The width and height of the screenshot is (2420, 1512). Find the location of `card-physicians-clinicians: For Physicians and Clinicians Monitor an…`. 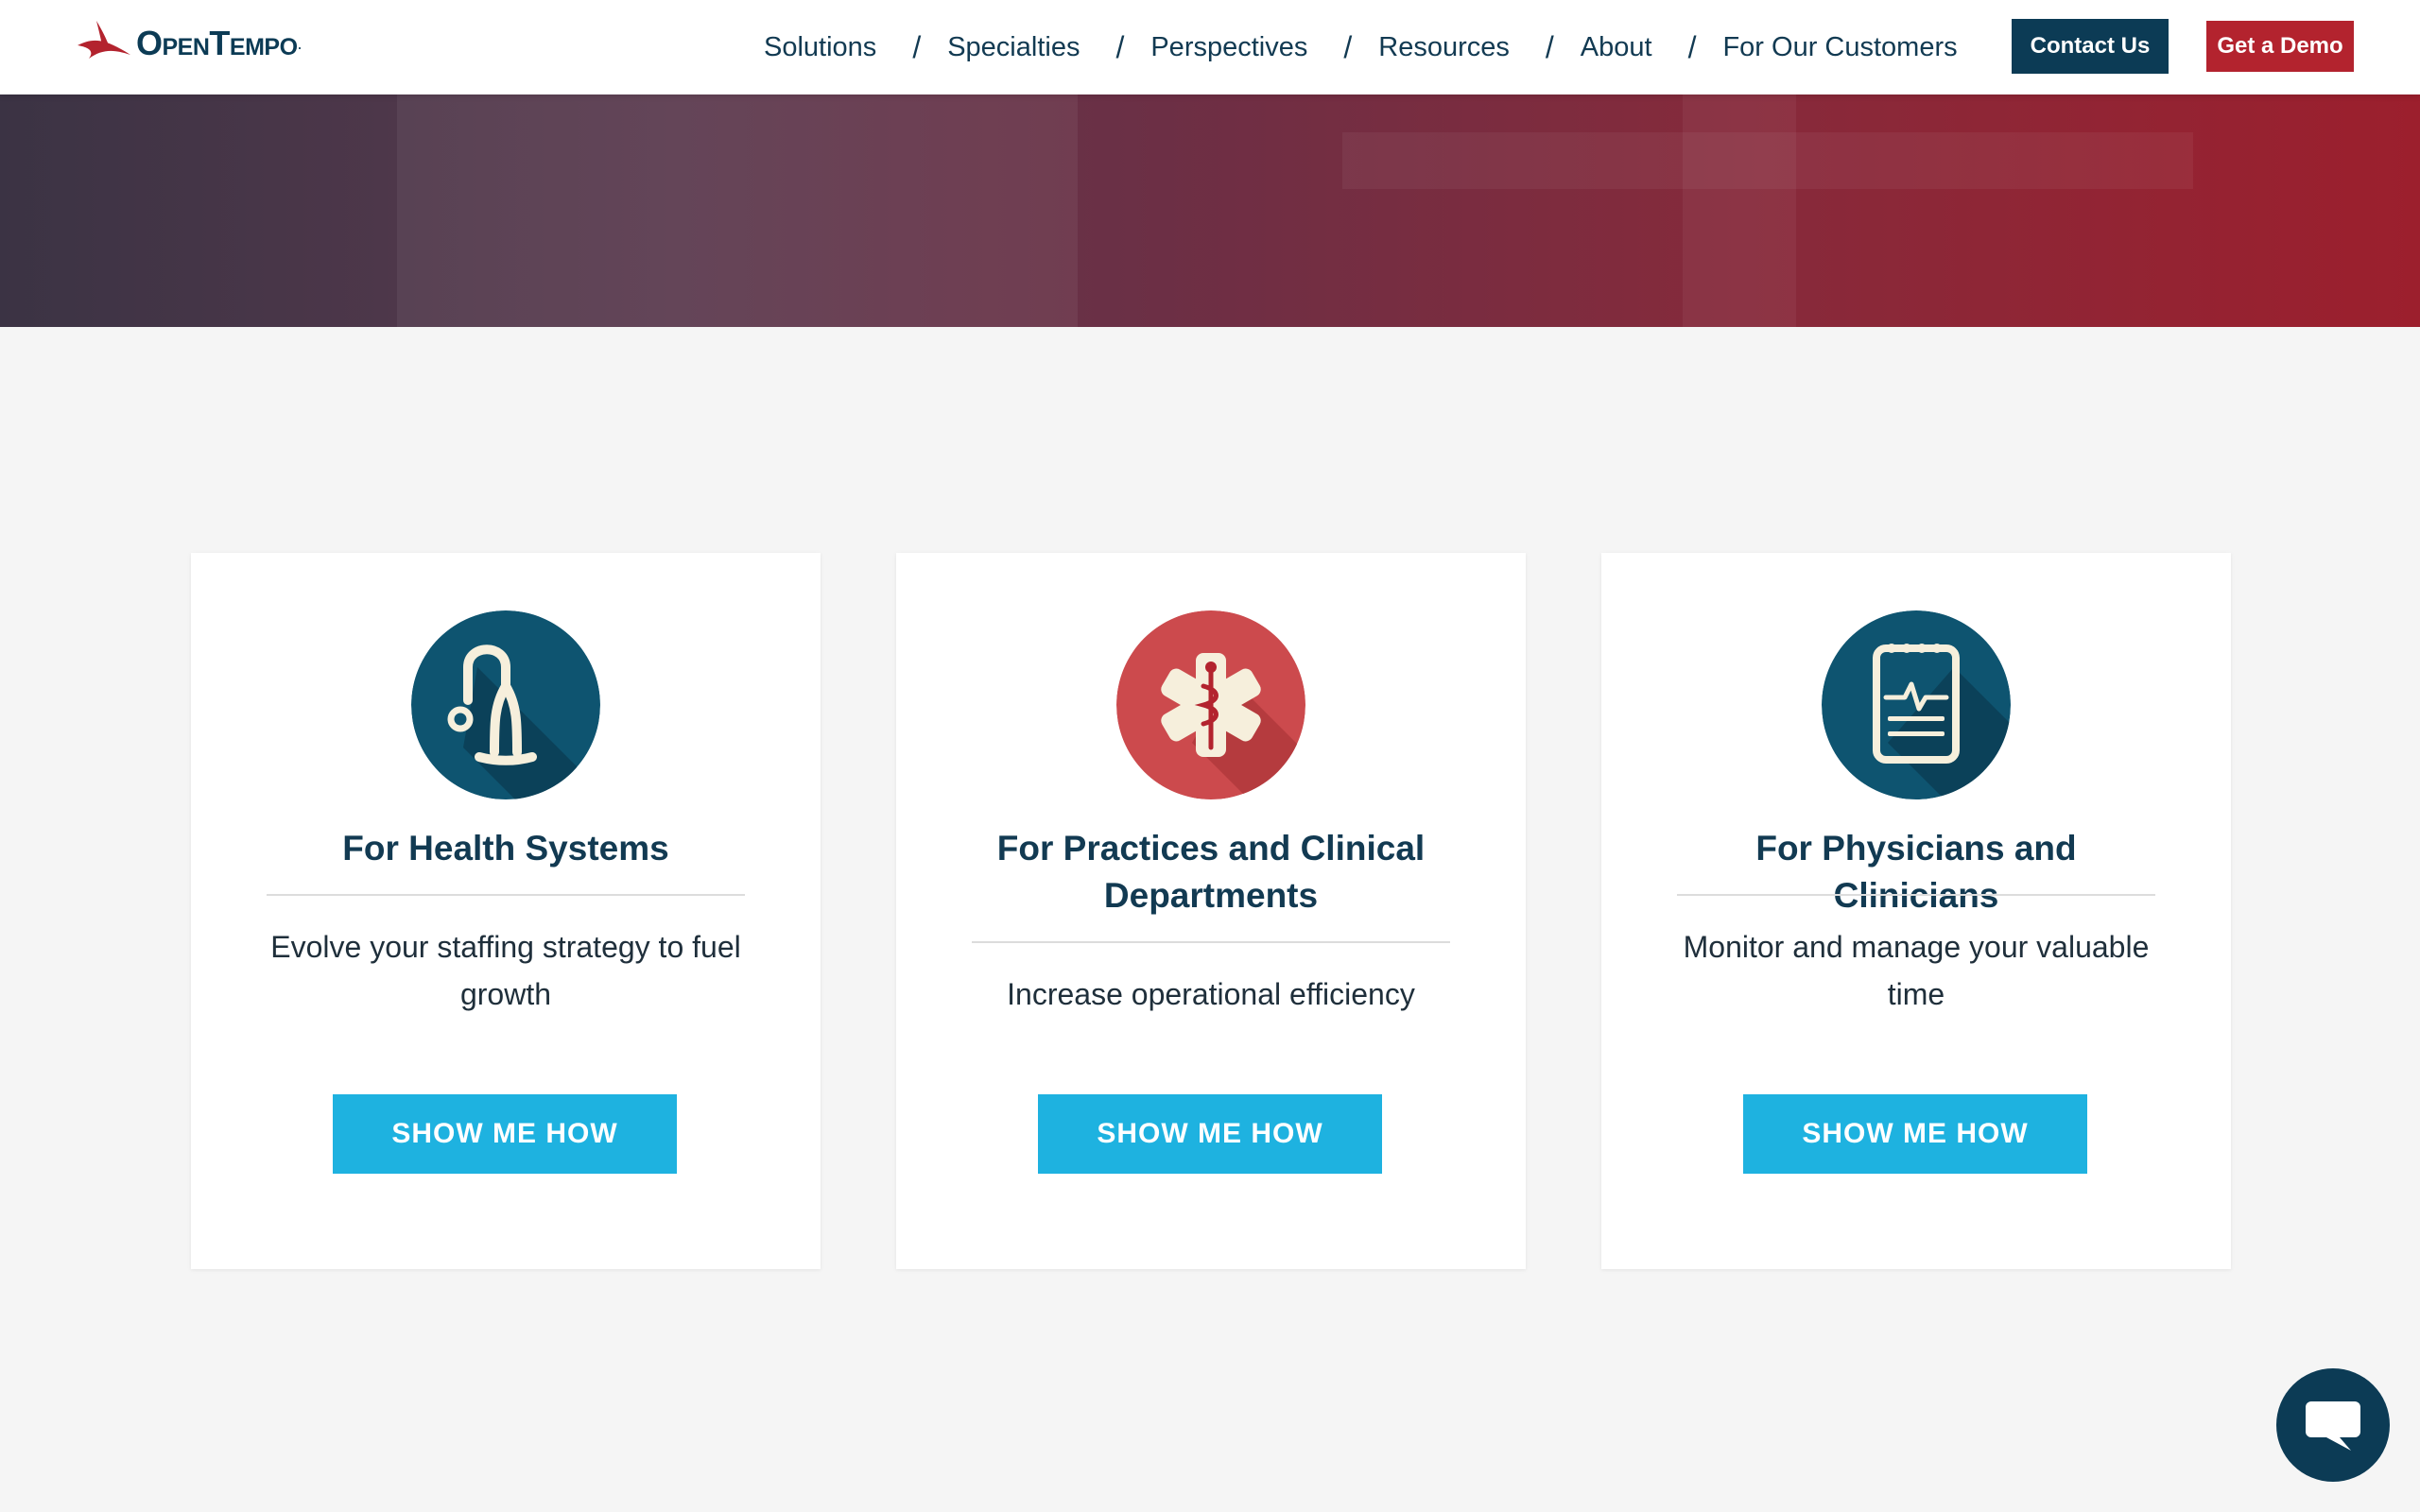

card-physicians-clinicians: For Physicians and Clinicians Monitor an… is located at coordinates (1916, 911).